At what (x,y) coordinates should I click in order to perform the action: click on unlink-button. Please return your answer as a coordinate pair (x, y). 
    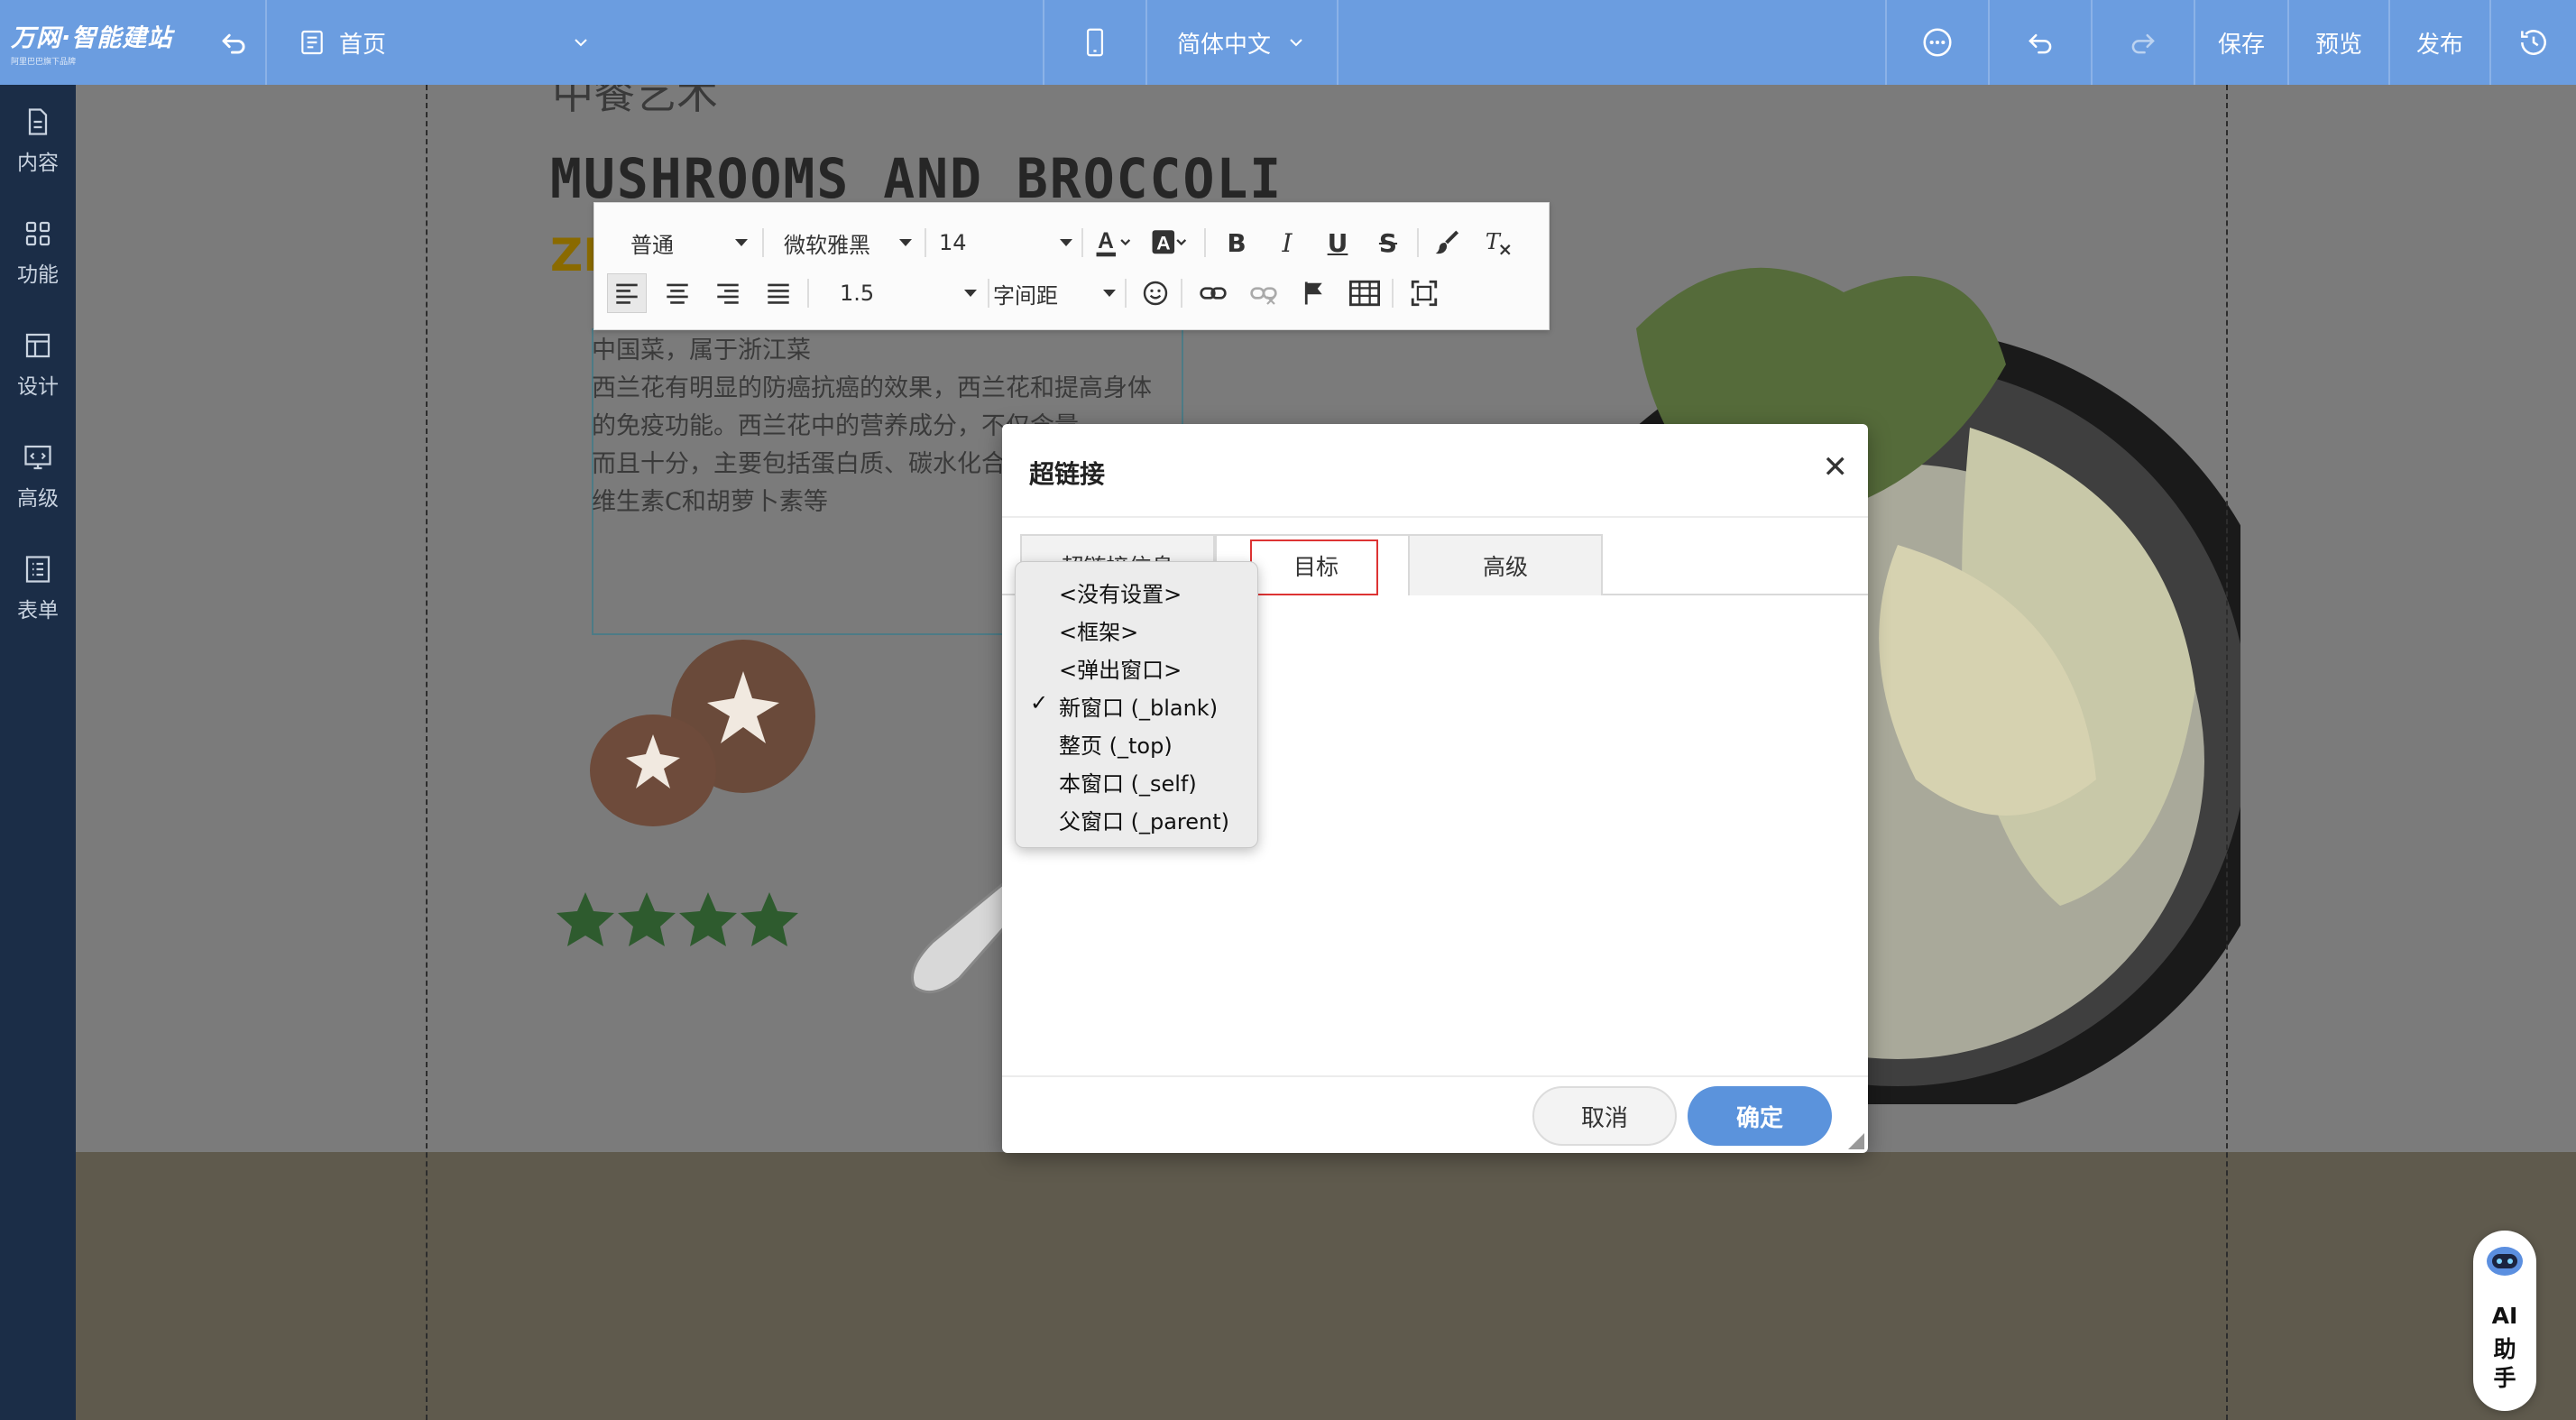
    Looking at the image, I should click on (1264, 293).